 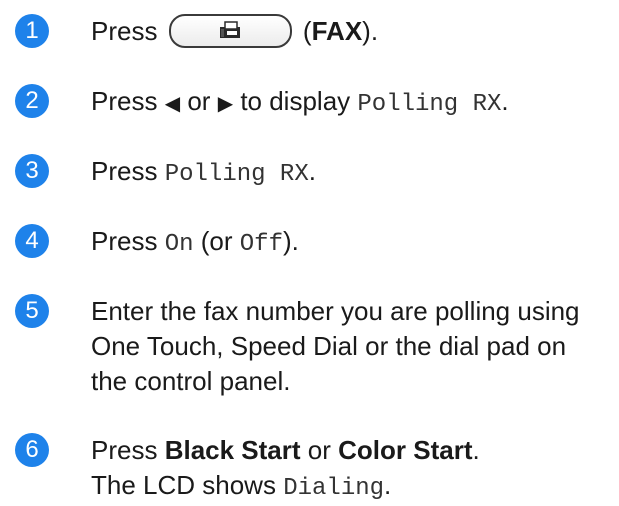 What do you see at coordinates (32, 171) in the screenshot?
I see `step-number: 3` at bounding box center [32, 171].